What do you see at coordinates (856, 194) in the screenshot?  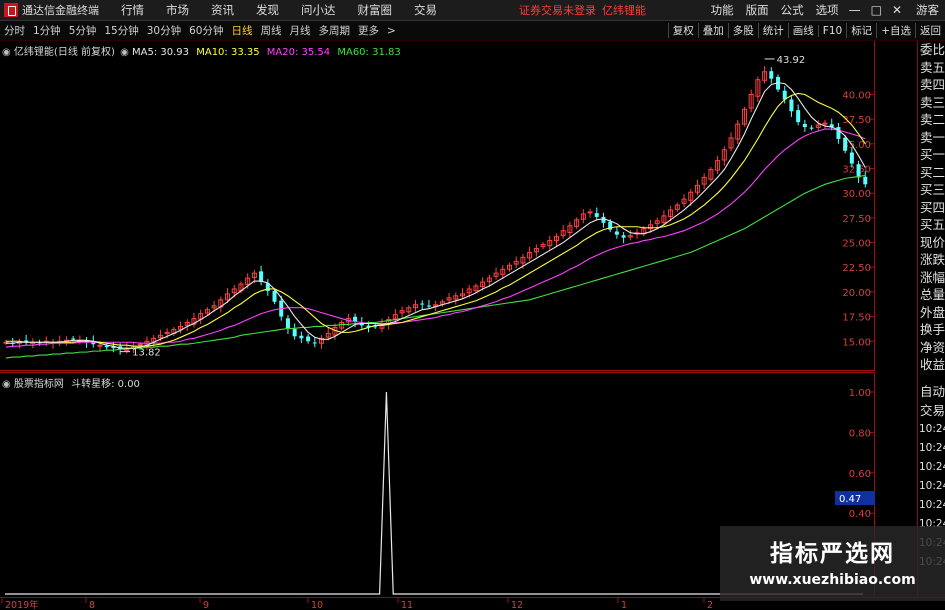 I see `price-tick-label-6: 30.00` at bounding box center [856, 194].